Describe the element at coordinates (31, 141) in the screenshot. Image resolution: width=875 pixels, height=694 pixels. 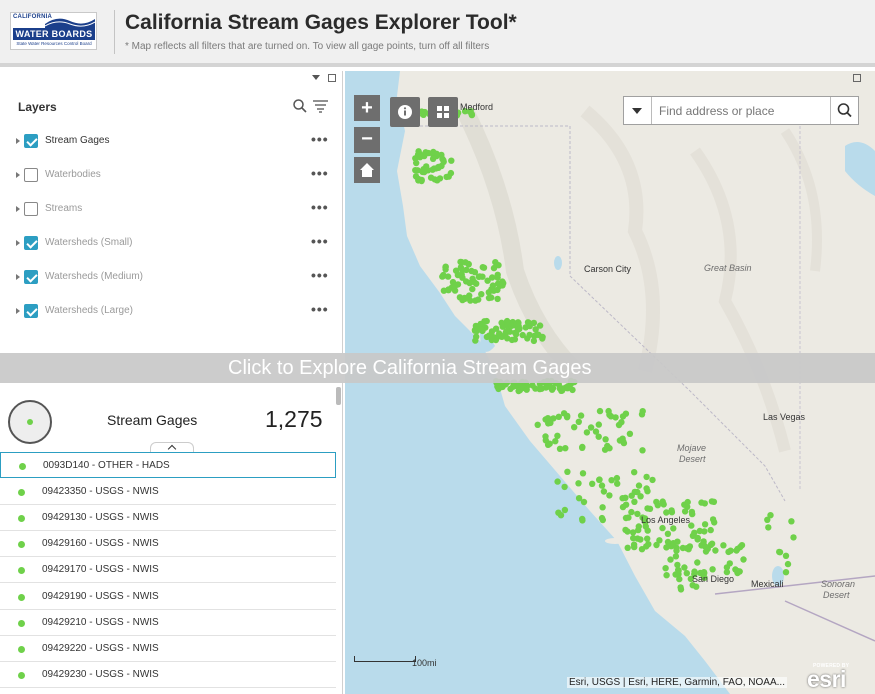
I see `layer-checkbox-stream-gages` at that location.